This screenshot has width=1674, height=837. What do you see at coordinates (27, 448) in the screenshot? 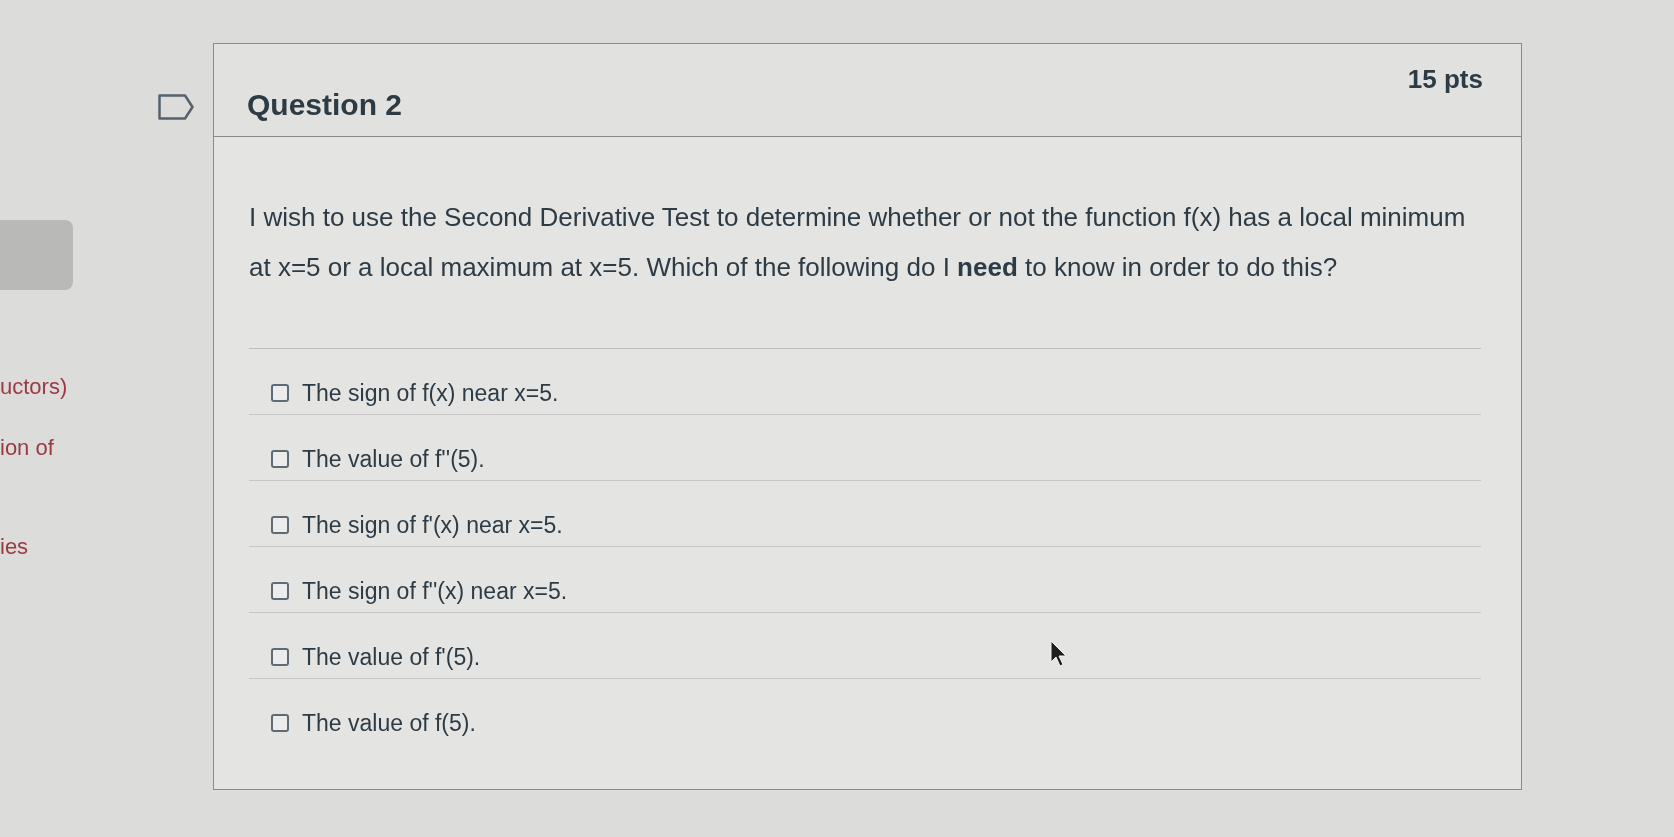
I see `sidebar-link-text: ion of` at bounding box center [27, 448].